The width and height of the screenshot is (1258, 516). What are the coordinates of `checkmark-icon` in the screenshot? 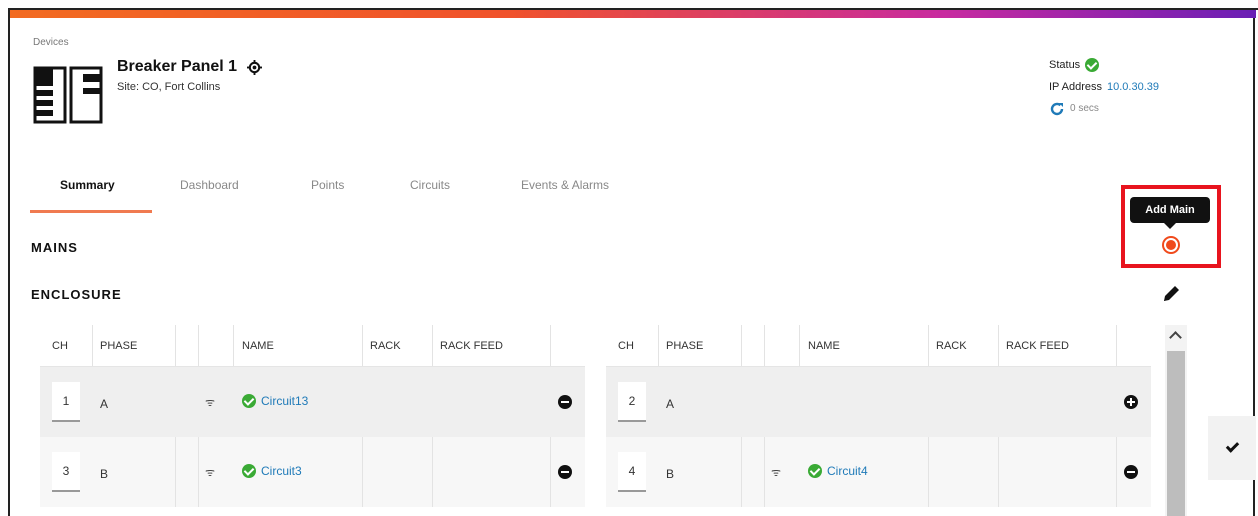 It's located at (1232, 446).